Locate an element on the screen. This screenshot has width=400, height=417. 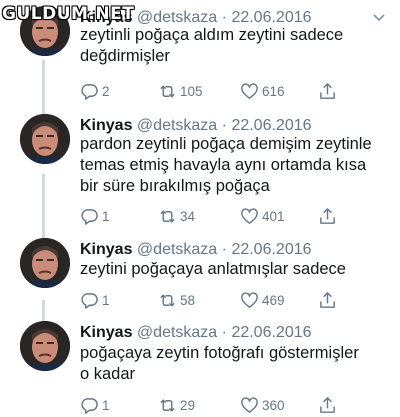
watermark-logo: GULDUM.NET is located at coordinates (68, 14).